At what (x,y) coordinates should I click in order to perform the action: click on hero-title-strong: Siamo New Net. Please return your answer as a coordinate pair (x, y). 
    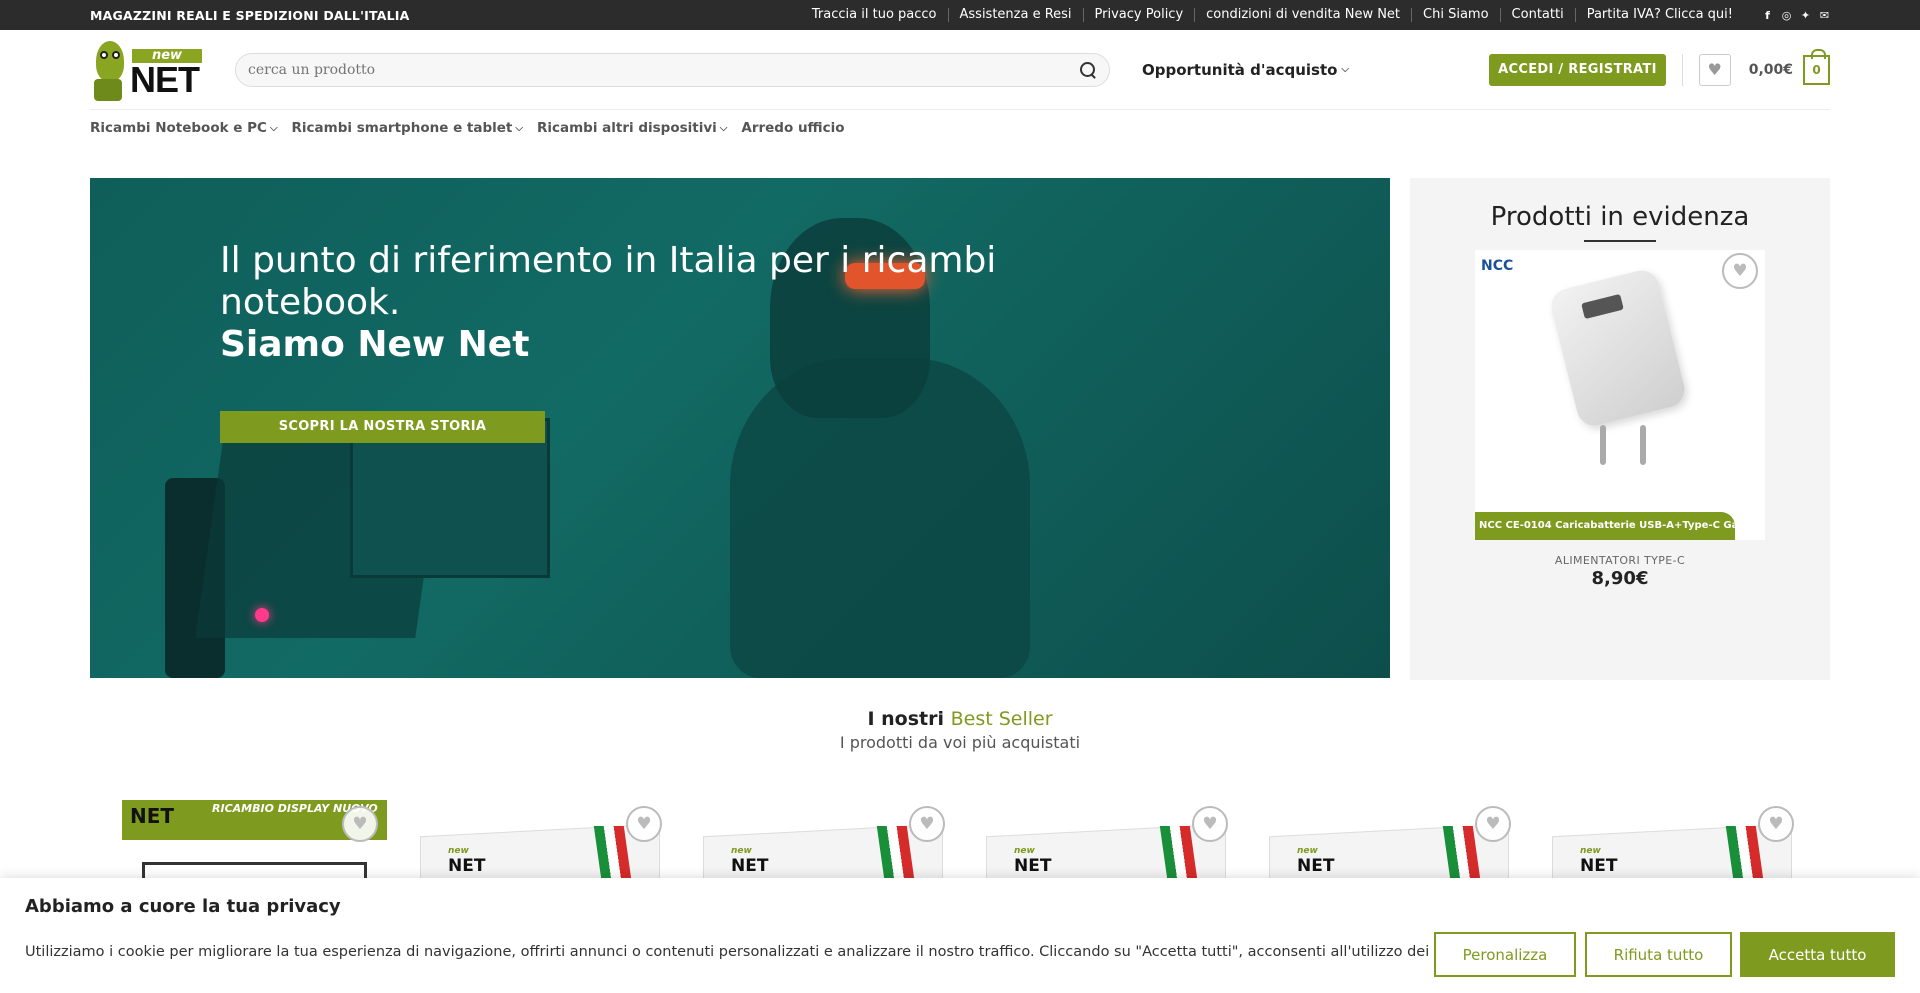
    Looking at the image, I should click on (375, 344).